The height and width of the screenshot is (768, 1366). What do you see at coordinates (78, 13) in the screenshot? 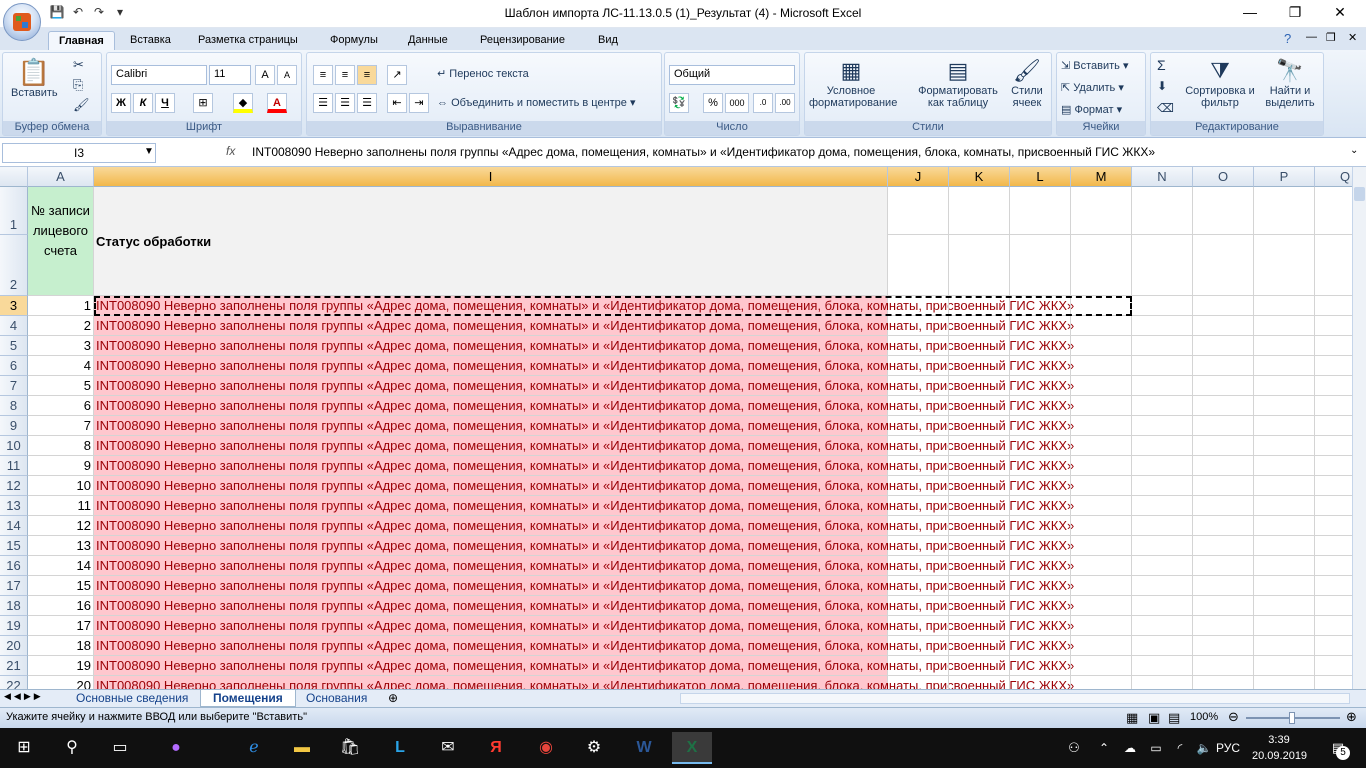
I see `undo-icon: ↶` at bounding box center [78, 13].